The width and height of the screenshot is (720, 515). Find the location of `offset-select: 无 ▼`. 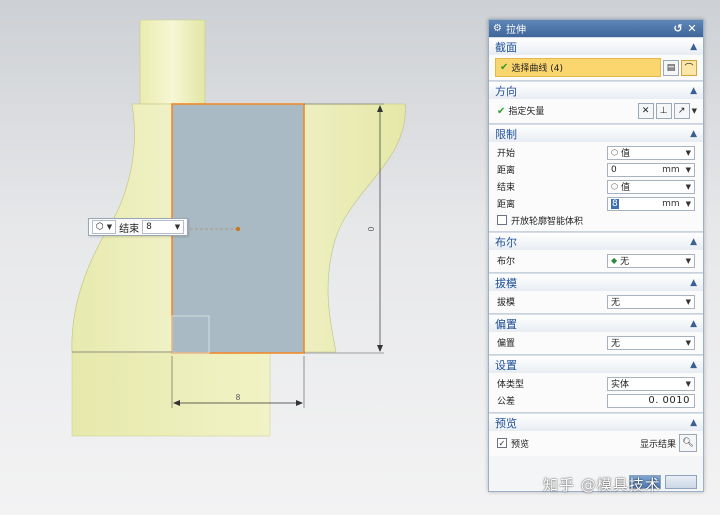

offset-select: 无 ▼ is located at coordinates (651, 342).